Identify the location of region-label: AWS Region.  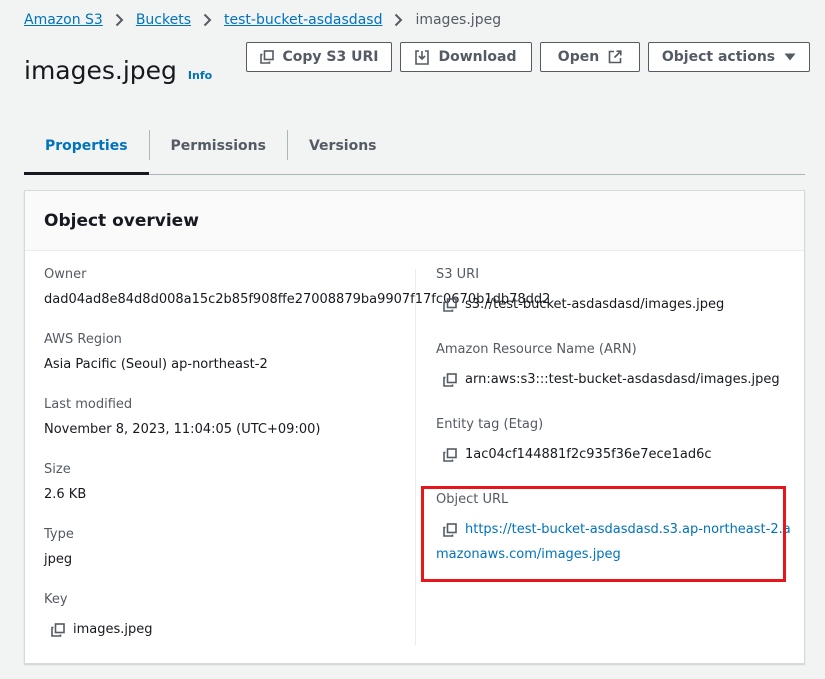
(83, 339).